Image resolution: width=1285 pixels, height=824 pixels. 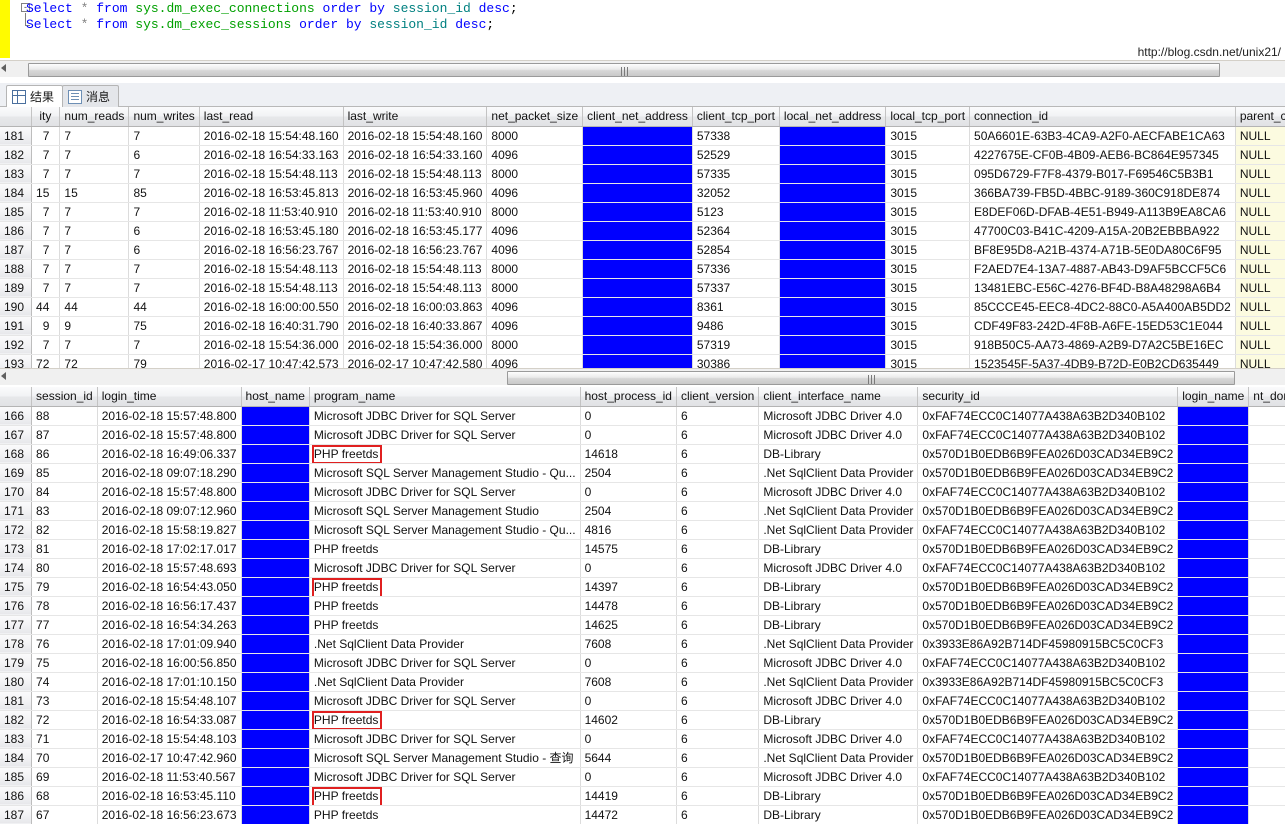 What do you see at coordinates (628, 473) in the screenshot?
I see `cell-host_process_id: 2504` at bounding box center [628, 473].